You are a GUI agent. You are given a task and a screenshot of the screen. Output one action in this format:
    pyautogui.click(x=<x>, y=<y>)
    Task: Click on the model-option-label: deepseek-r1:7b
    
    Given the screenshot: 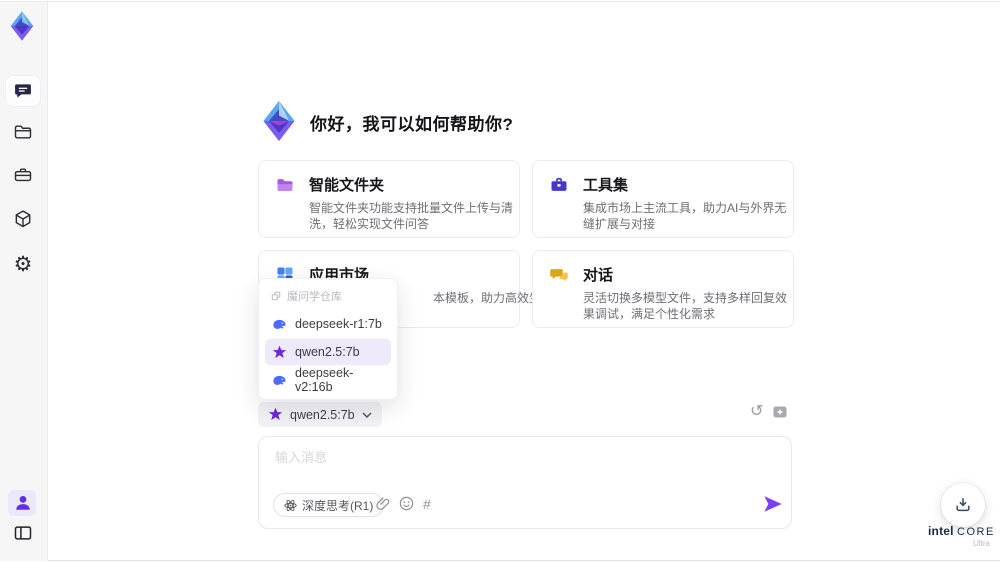 What is the action you would take?
    pyautogui.click(x=338, y=324)
    